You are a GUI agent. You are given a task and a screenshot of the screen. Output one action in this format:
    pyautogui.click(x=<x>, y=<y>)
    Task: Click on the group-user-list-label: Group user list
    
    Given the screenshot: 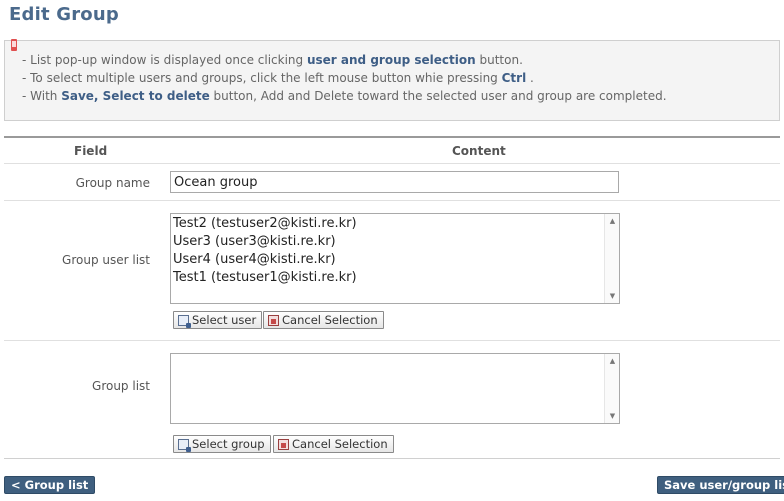 What is the action you would take?
    pyautogui.click(x=106, y=260)
    